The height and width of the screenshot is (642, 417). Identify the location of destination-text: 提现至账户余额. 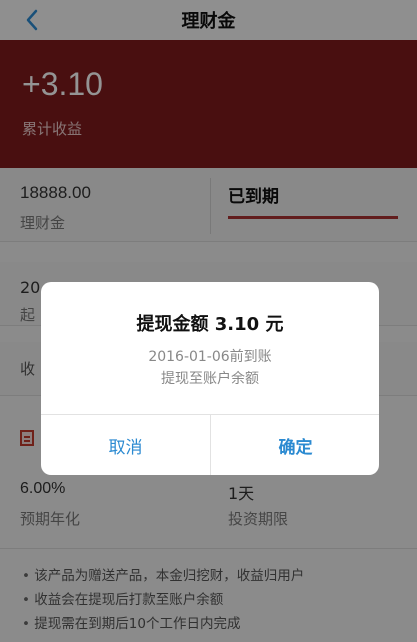
(210, 379).